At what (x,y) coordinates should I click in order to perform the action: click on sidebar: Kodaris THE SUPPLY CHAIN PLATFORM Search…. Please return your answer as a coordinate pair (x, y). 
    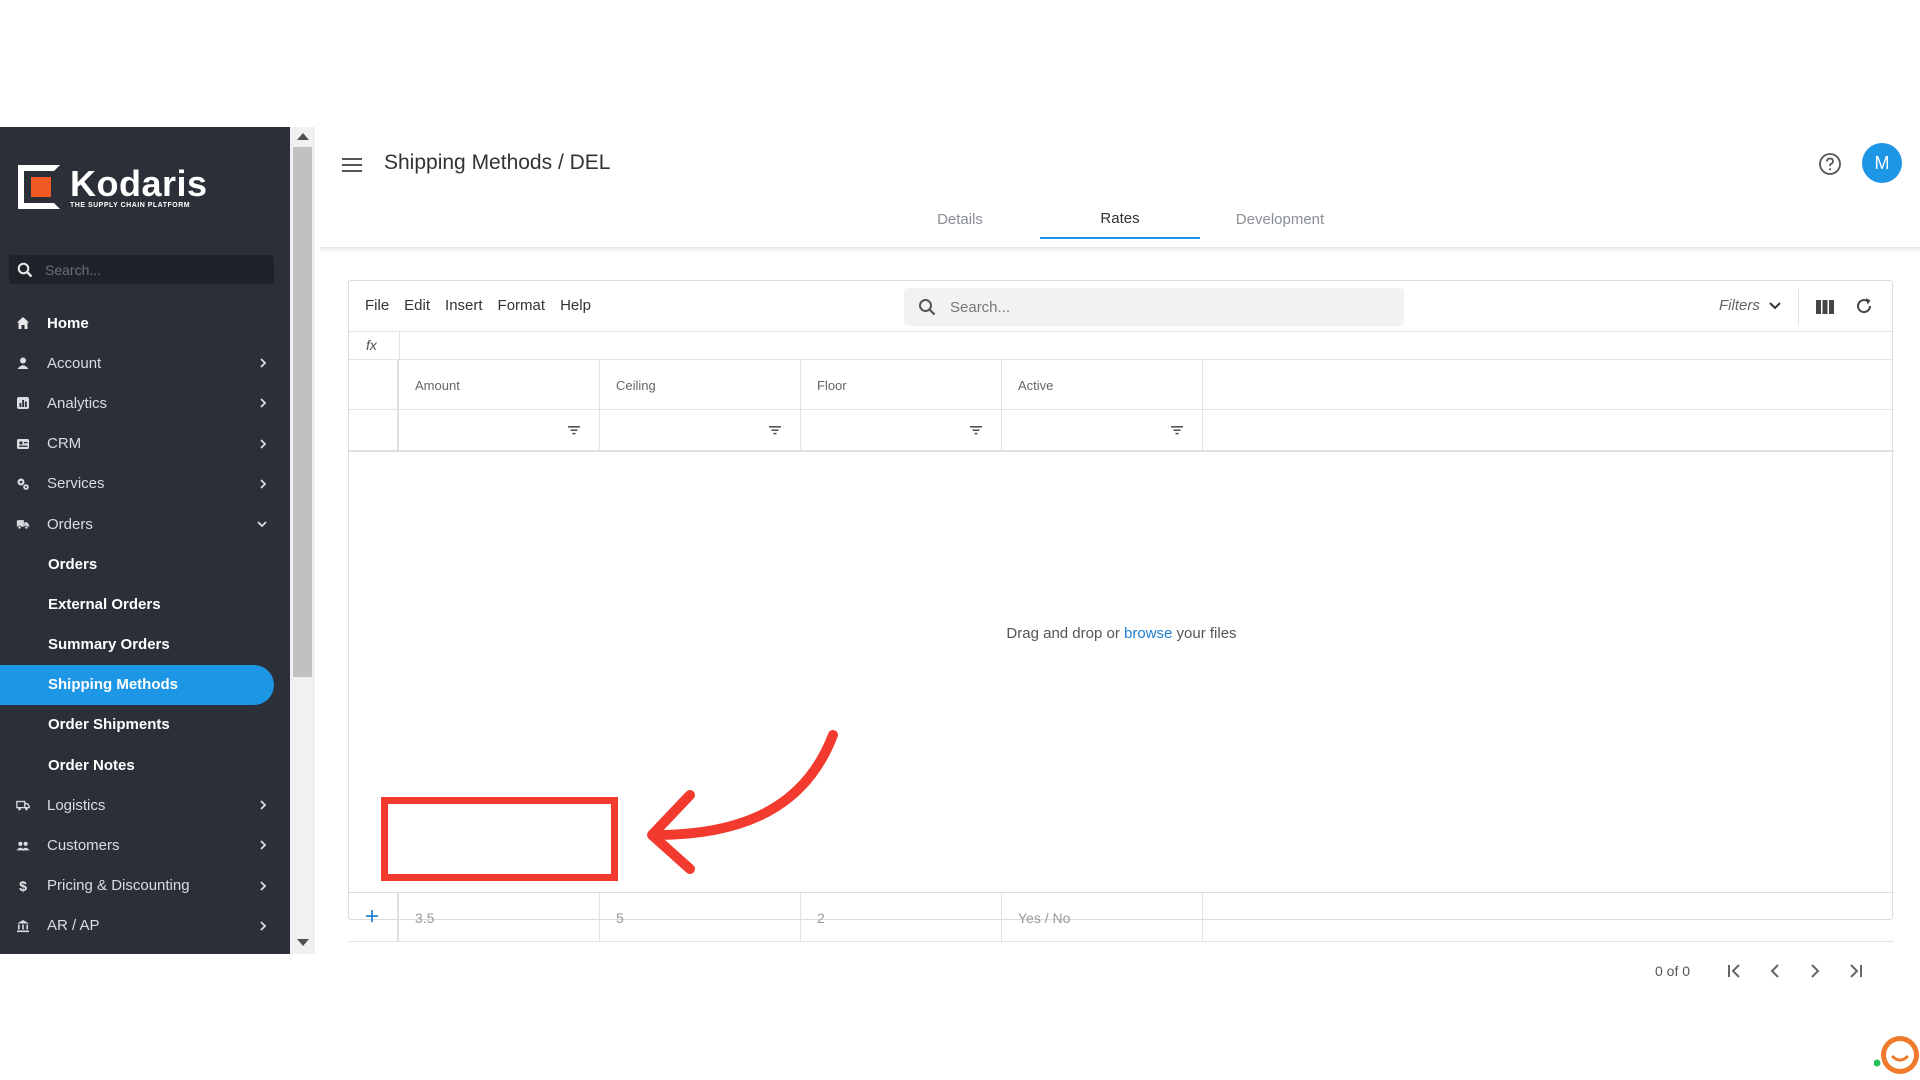
    Looking at the image, I should click on (145, 540).